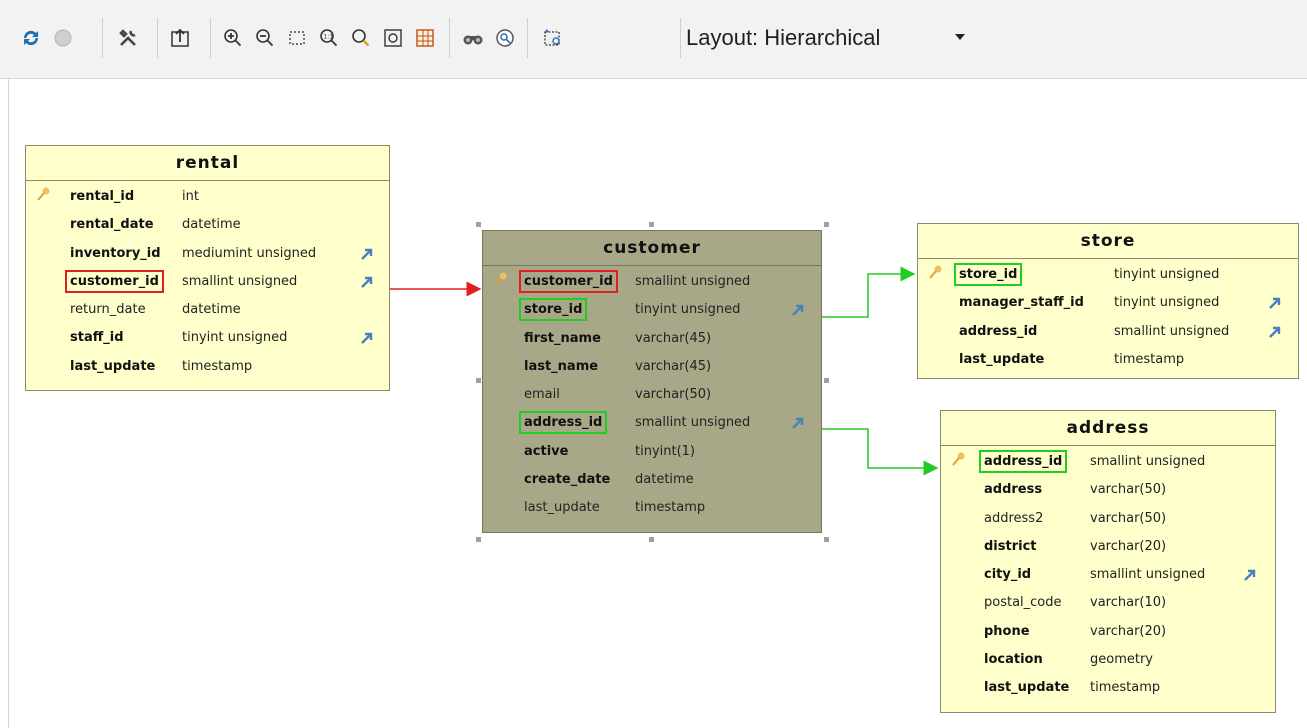 The height and width of the screenshot is (728, 1307). I want to click on column-row: create_date datetime, so click(652, 480).